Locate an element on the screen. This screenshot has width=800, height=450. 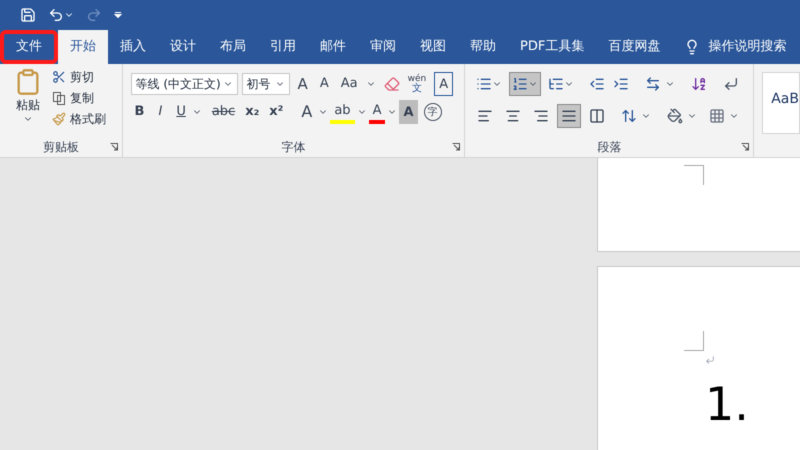
redo-icon is located at coordinates (94, 15).